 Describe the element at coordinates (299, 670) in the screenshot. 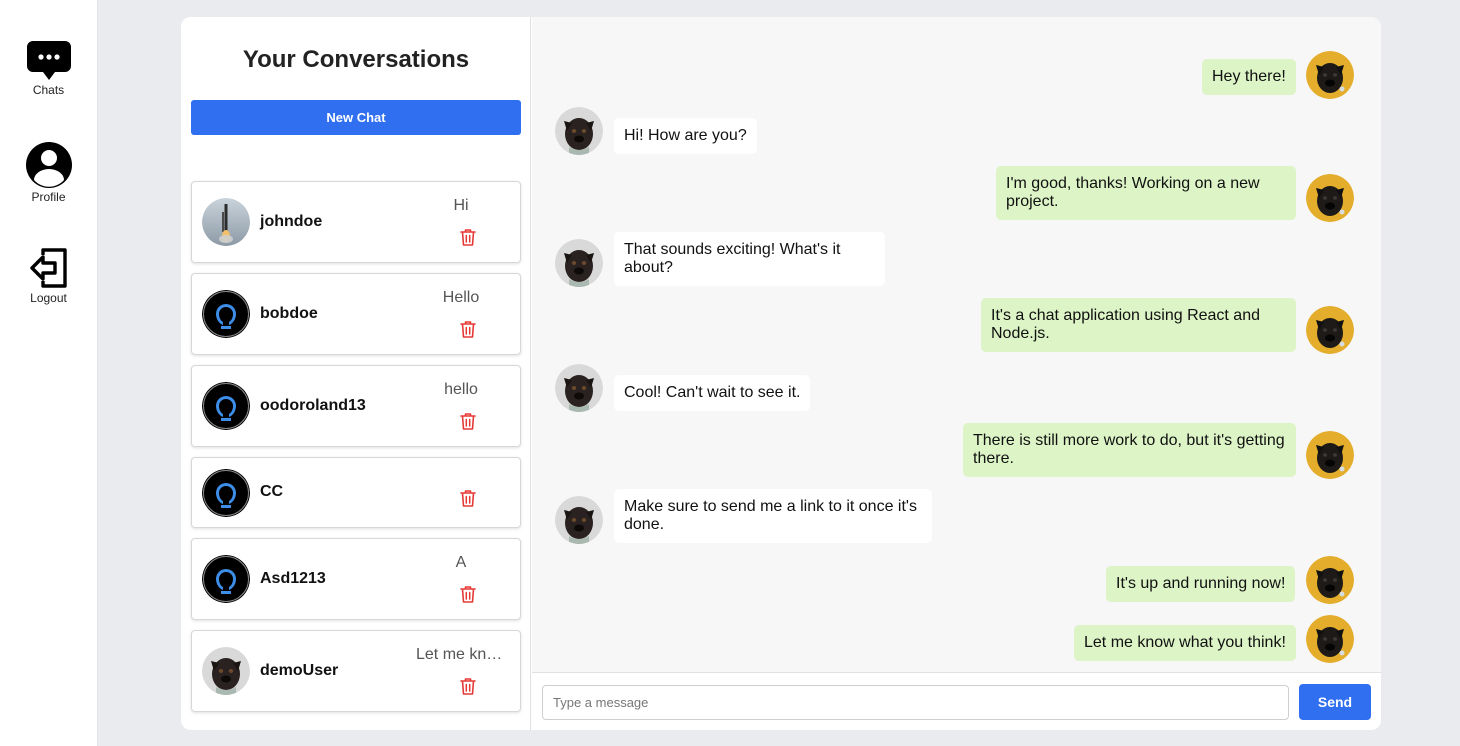

I see `conversation-name: demoUser` at that location.